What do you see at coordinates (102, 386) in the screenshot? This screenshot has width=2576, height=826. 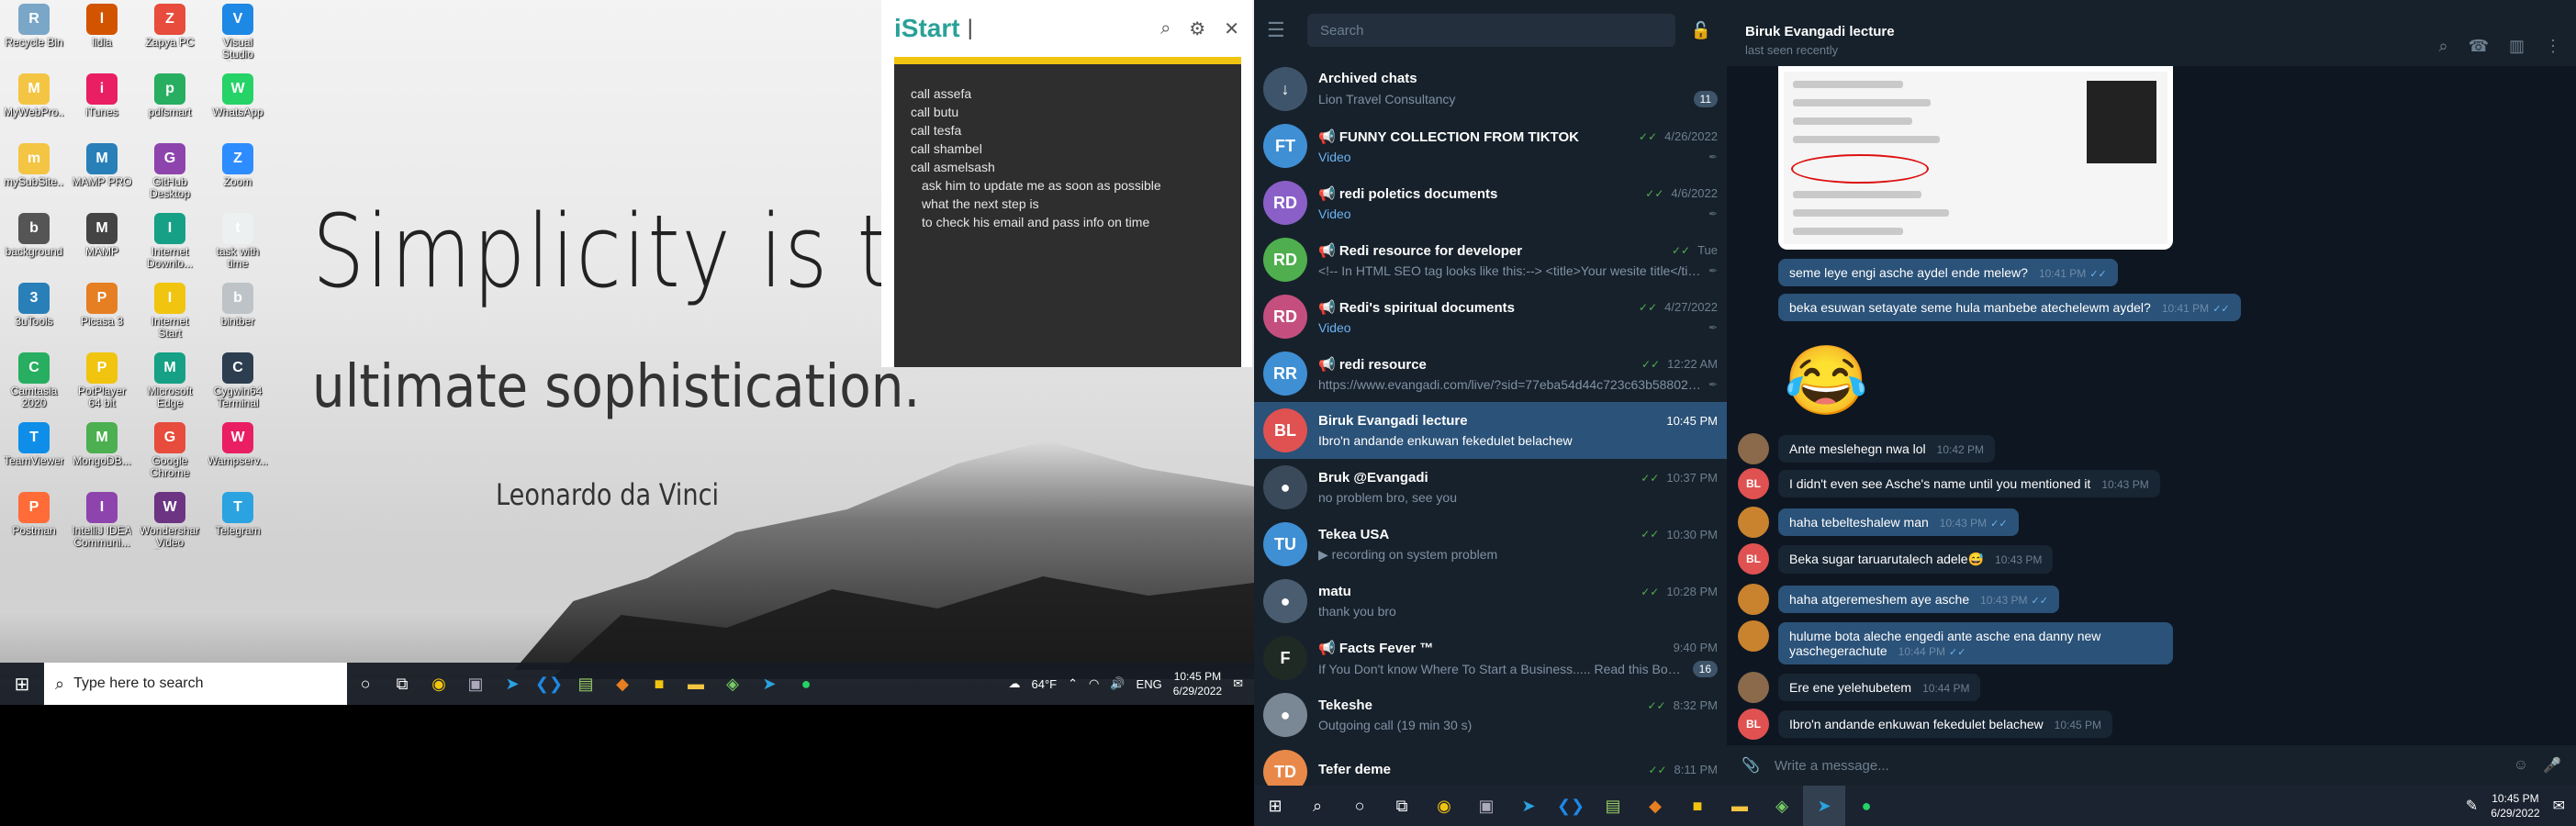 I see `desktop-icon: P PotPlayer 64 bit` at bounding box center [102, 386].